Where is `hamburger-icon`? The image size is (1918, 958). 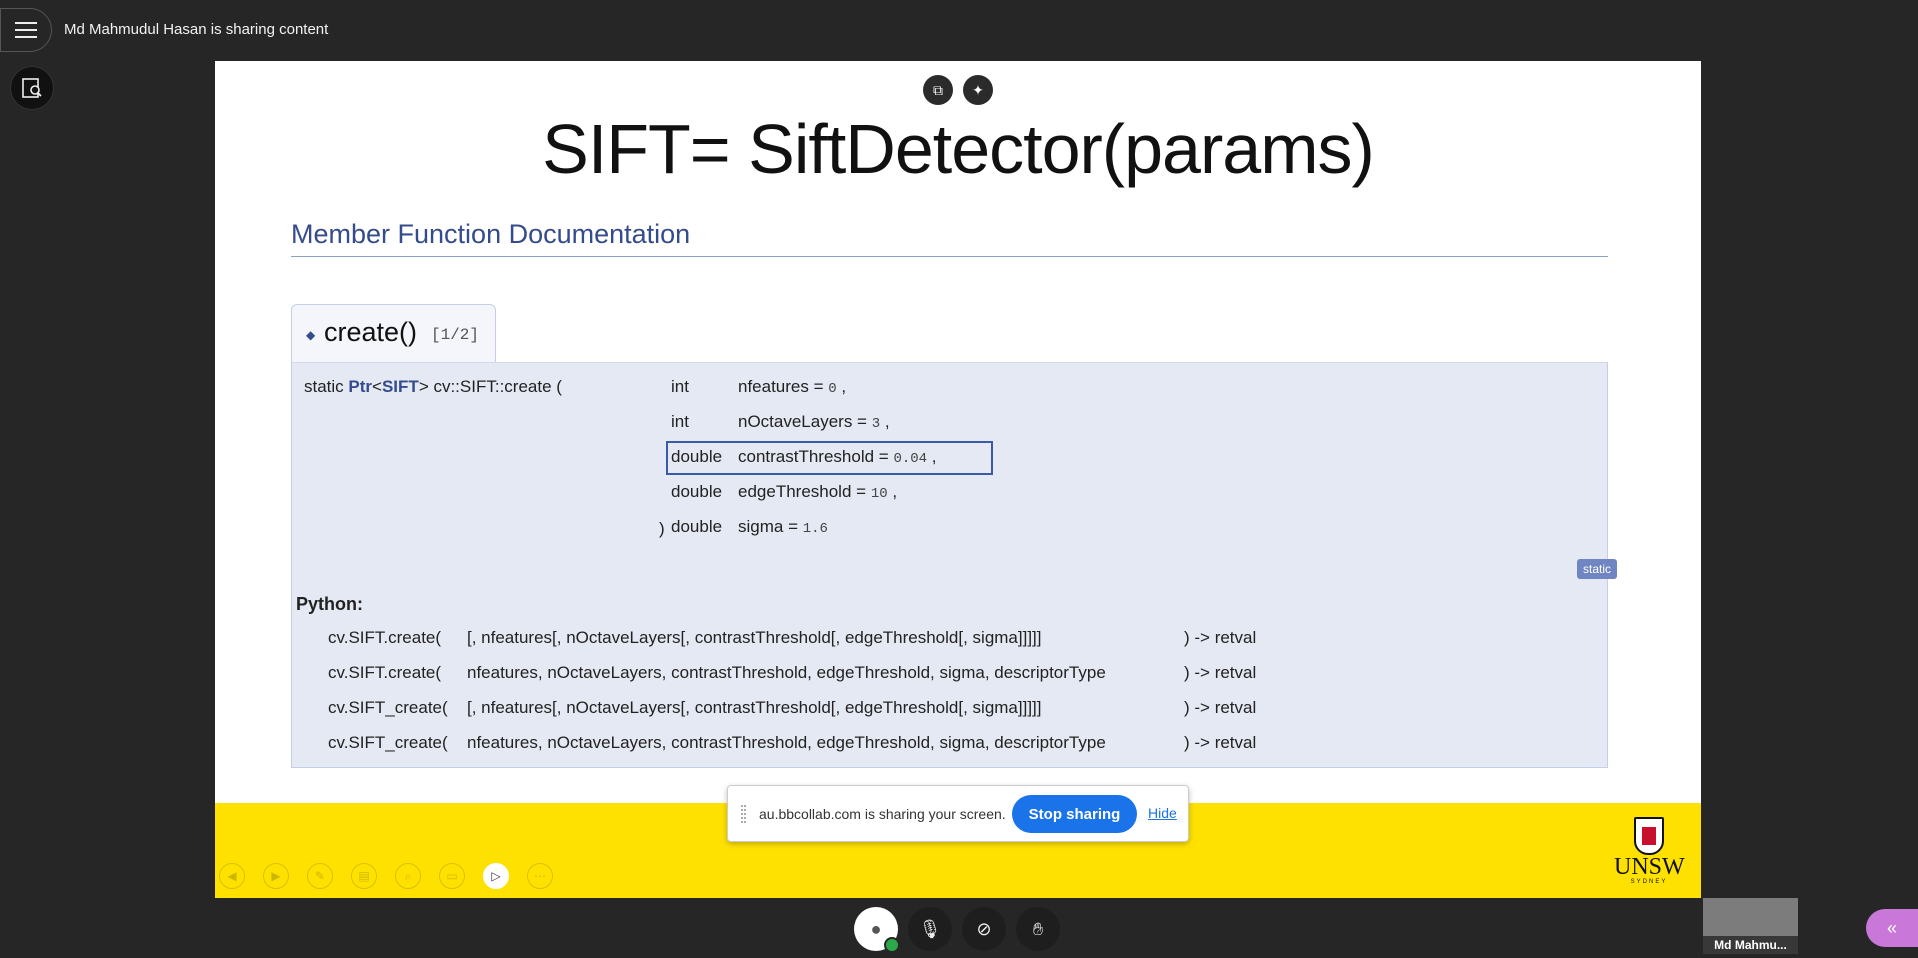 hamburger-icon is located at coordinates (26, 30).